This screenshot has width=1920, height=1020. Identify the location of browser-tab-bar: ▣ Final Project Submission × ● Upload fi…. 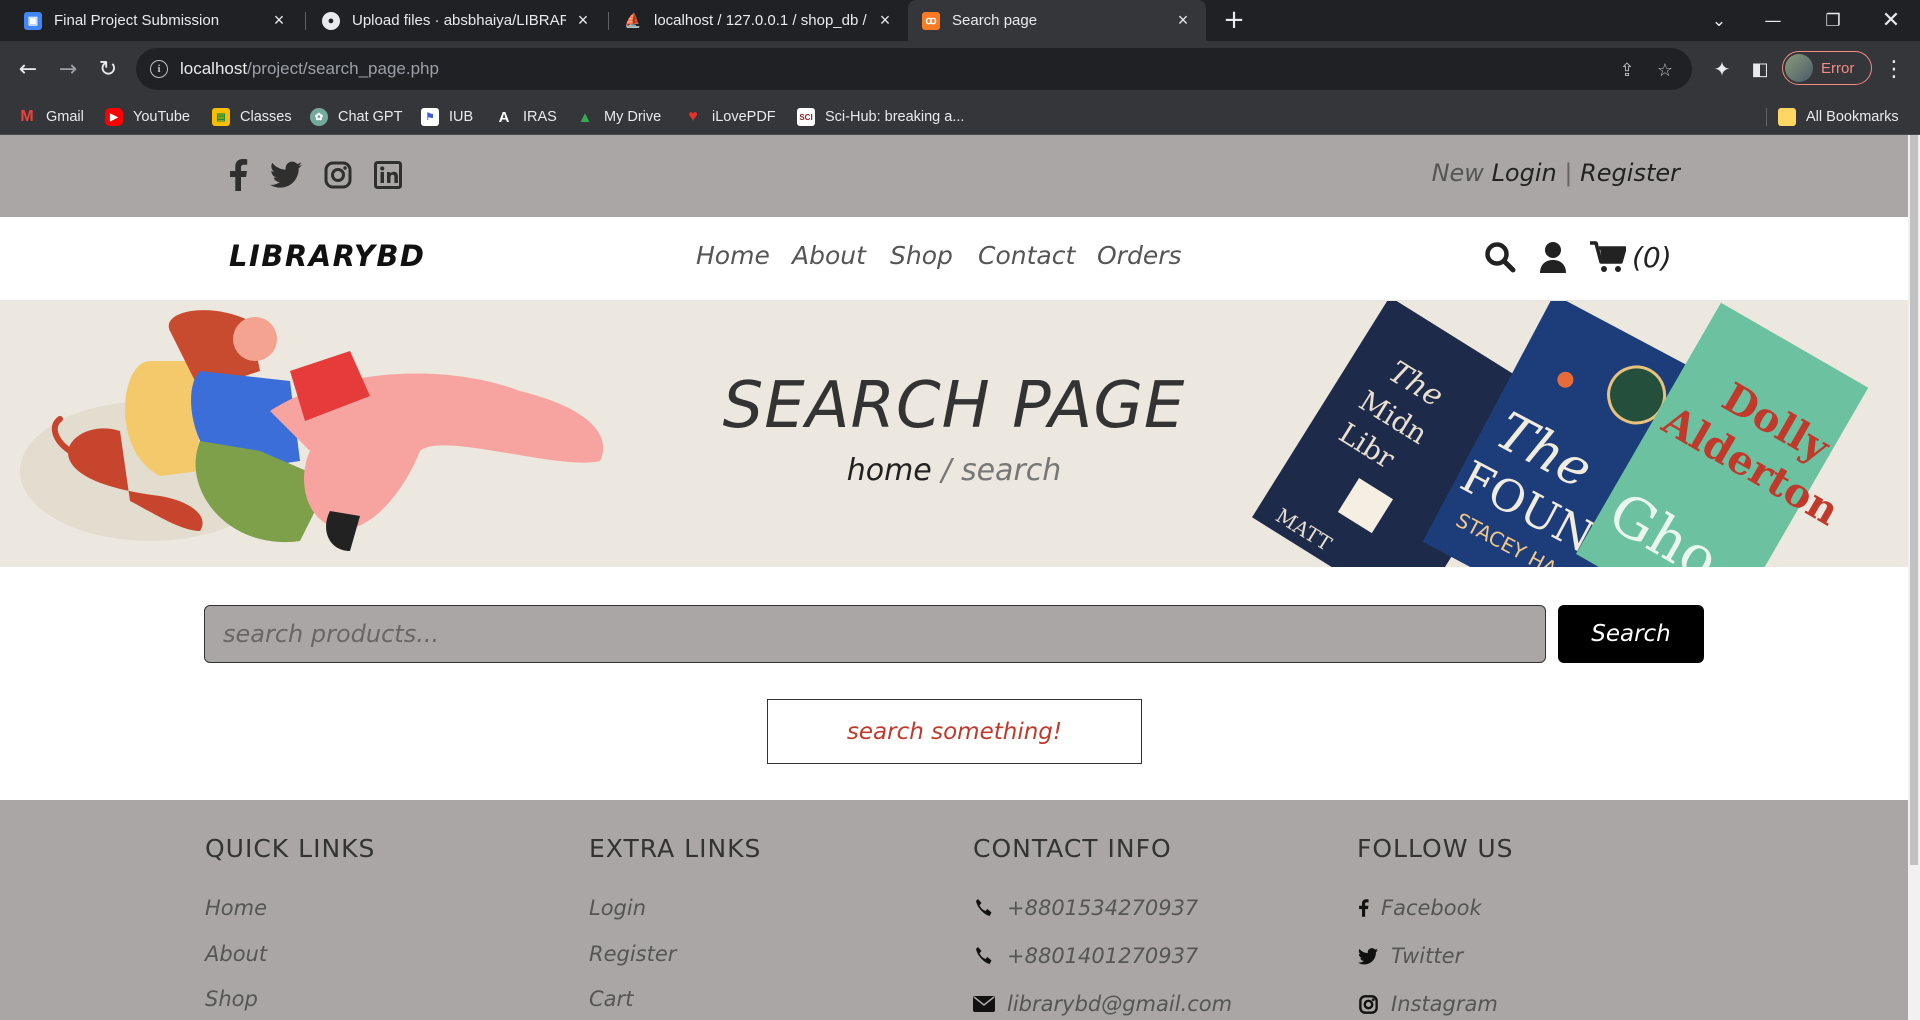
(960, 20).